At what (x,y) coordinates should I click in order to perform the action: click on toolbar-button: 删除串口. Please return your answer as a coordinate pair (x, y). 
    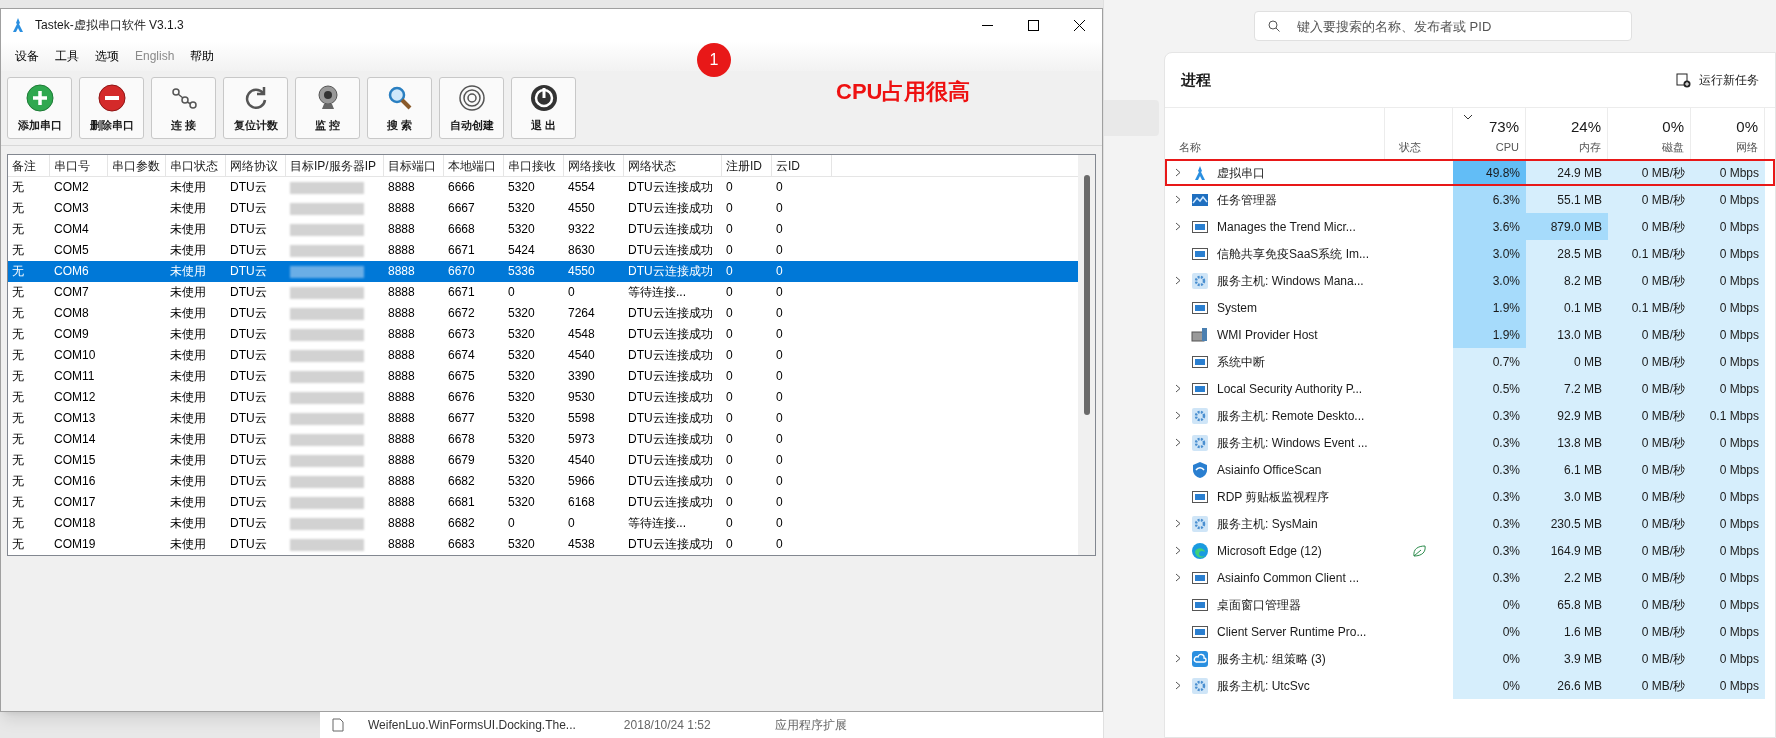
    Looking at the image, I should click on (111, 108).